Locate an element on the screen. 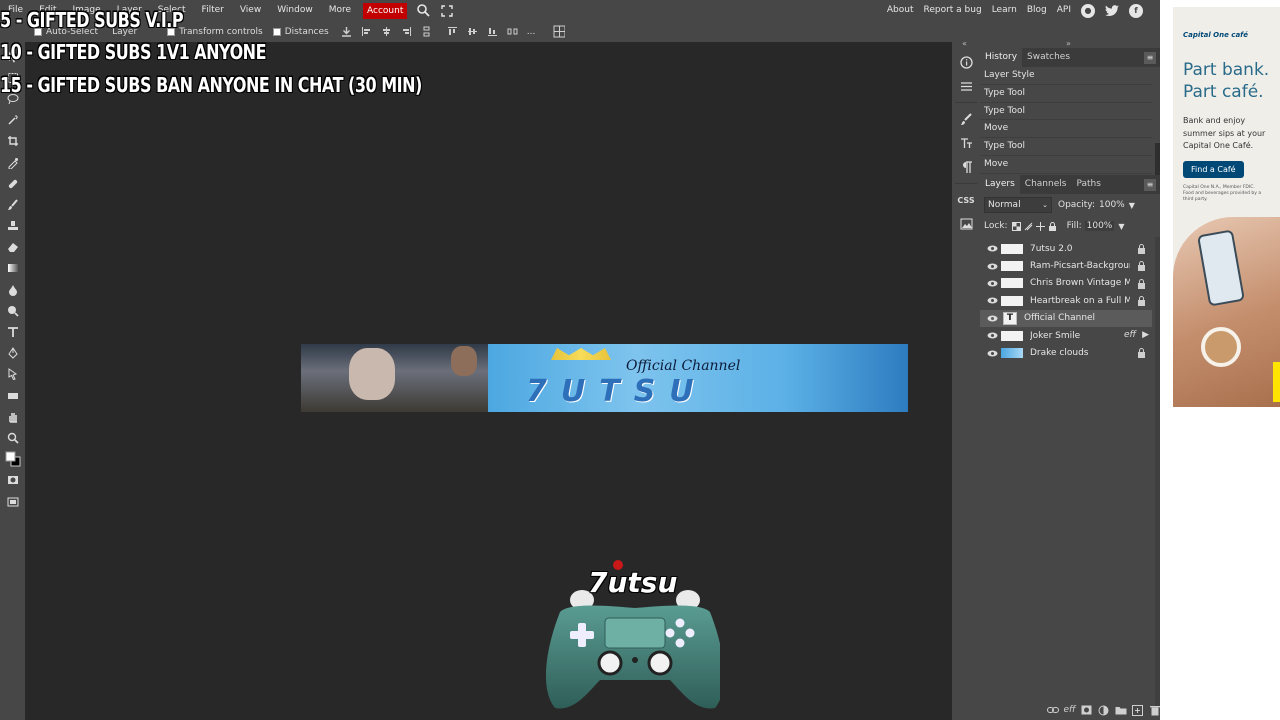 This screenshot has height=720, width=1280. tab-layers: Layers is located at coordinates (1000, 184).